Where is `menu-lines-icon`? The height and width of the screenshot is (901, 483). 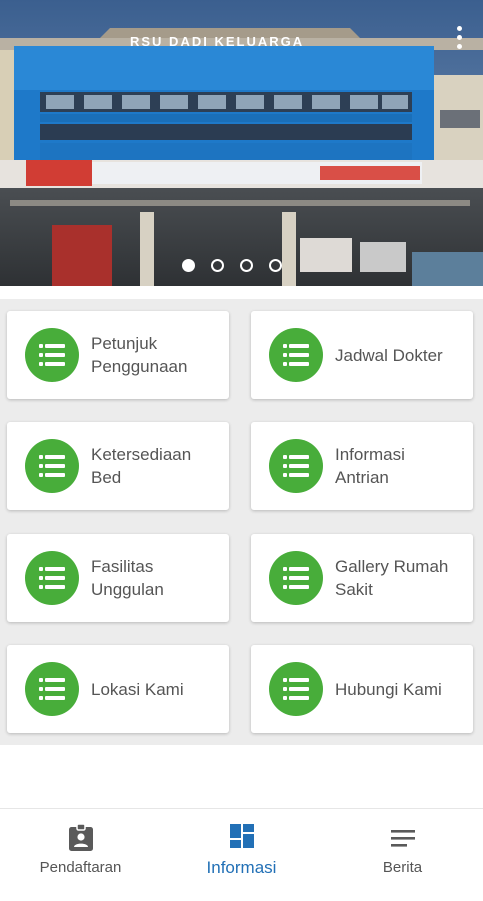
menu-lines-icon is located at coordinates (403, 841).